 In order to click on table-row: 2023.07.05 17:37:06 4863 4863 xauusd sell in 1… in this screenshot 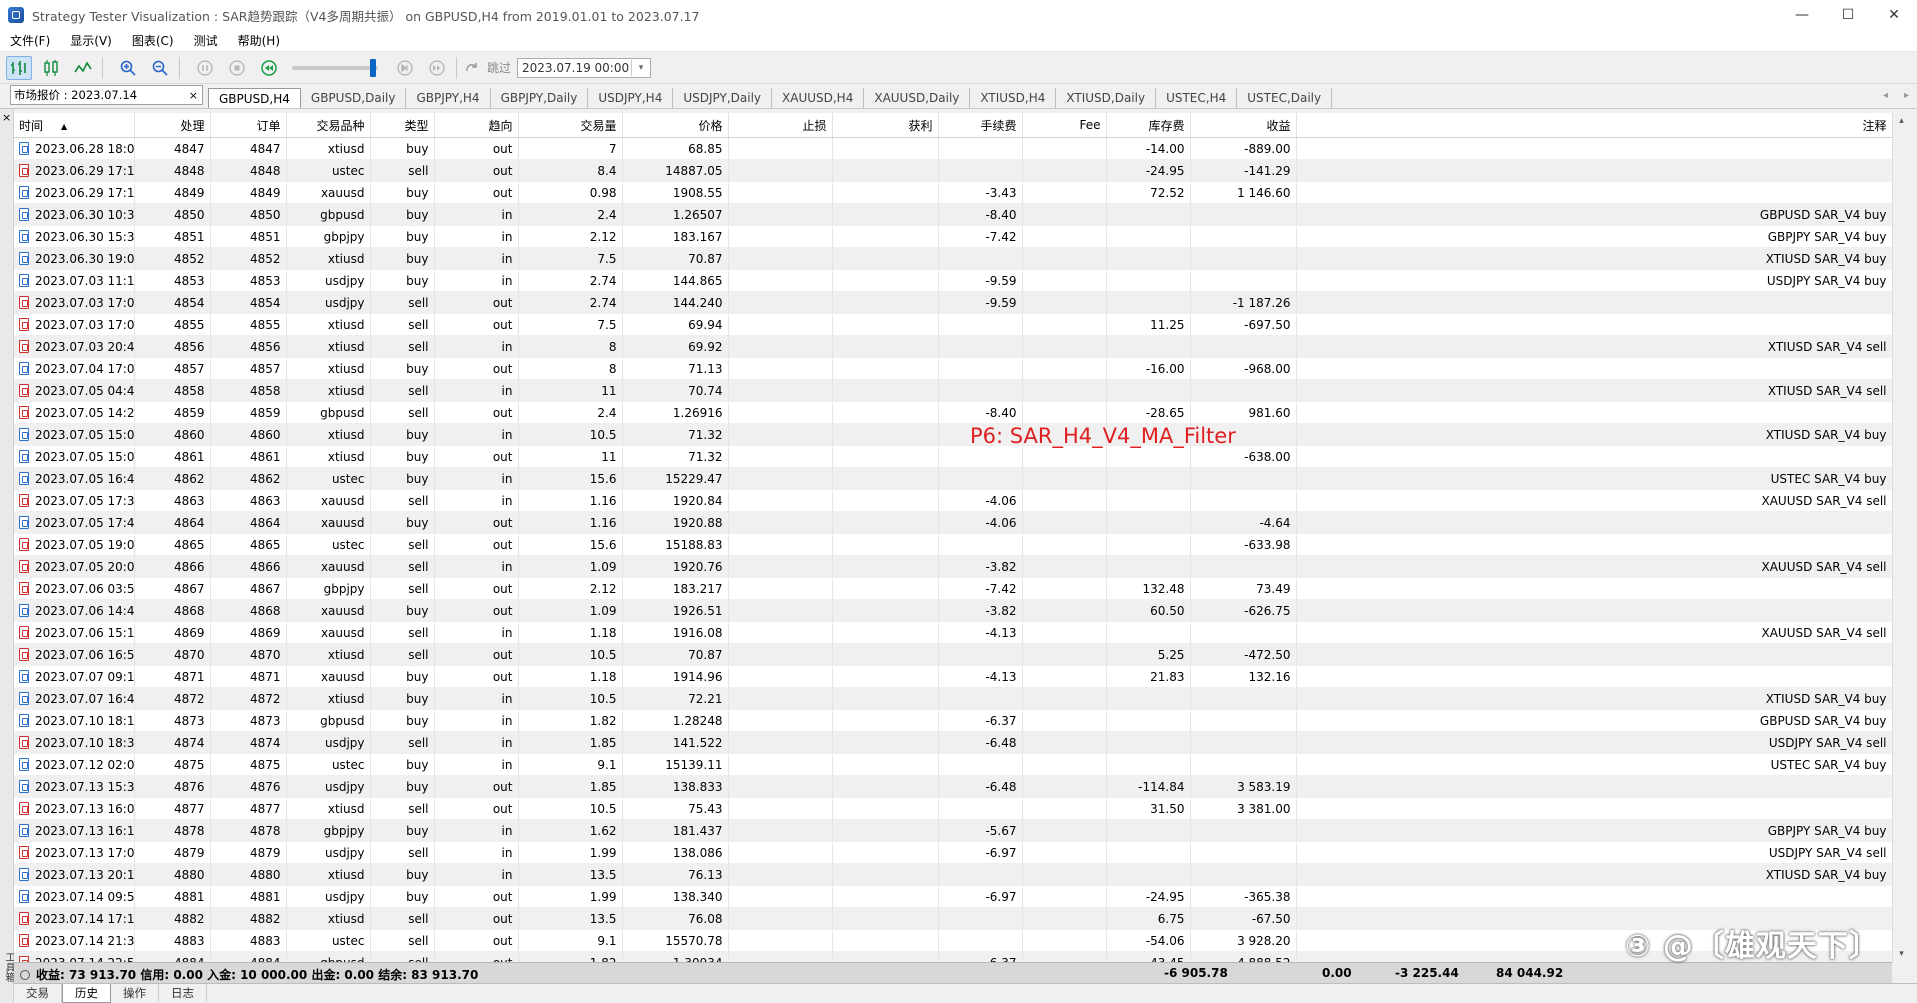, I will do `click(953, 500)`.